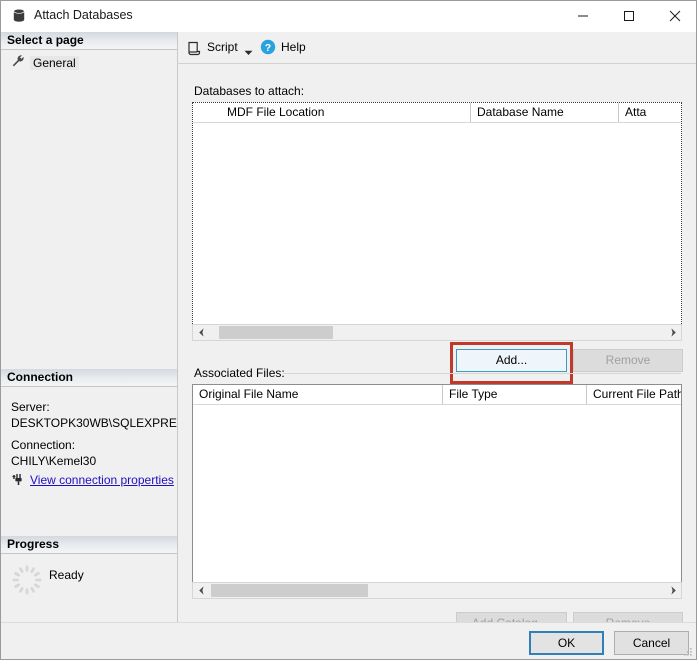 This screenshot has width=697, height=660. What do you see at coordinates (348, 640) in the screenshot?
I see `dialog-footer: OK Cancel` at bounding box center [348, 640].